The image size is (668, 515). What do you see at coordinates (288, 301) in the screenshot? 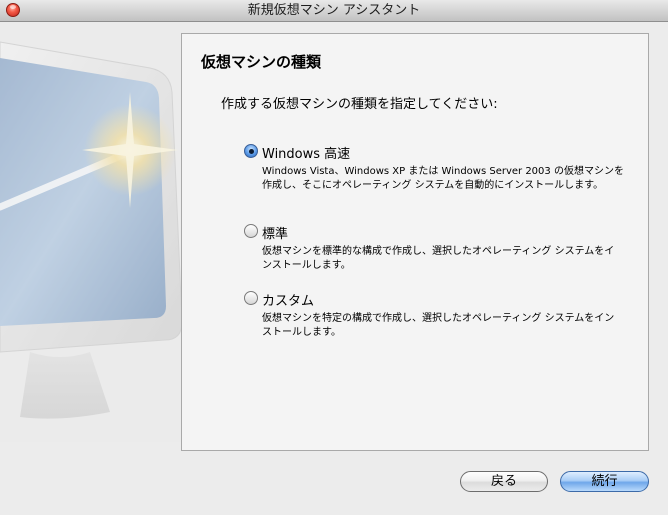
I see `option-label: カスタム` at bounding box center [288, 301].